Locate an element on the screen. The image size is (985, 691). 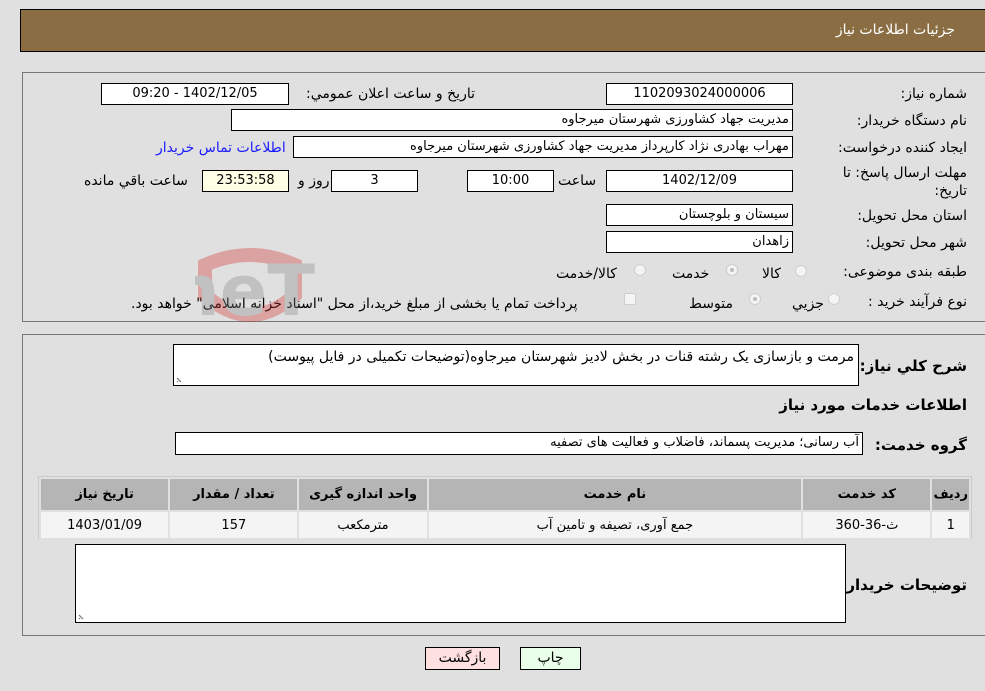
description-label: شرح كلي نياز: is located at coordinates (913, 366).